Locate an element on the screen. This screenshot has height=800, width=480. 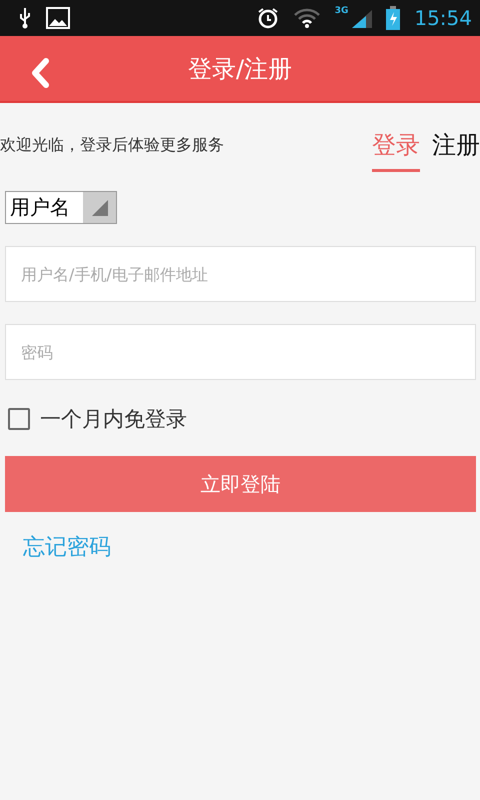
account-type-dropdown: 用户名 is located at coordinates (61, 207).